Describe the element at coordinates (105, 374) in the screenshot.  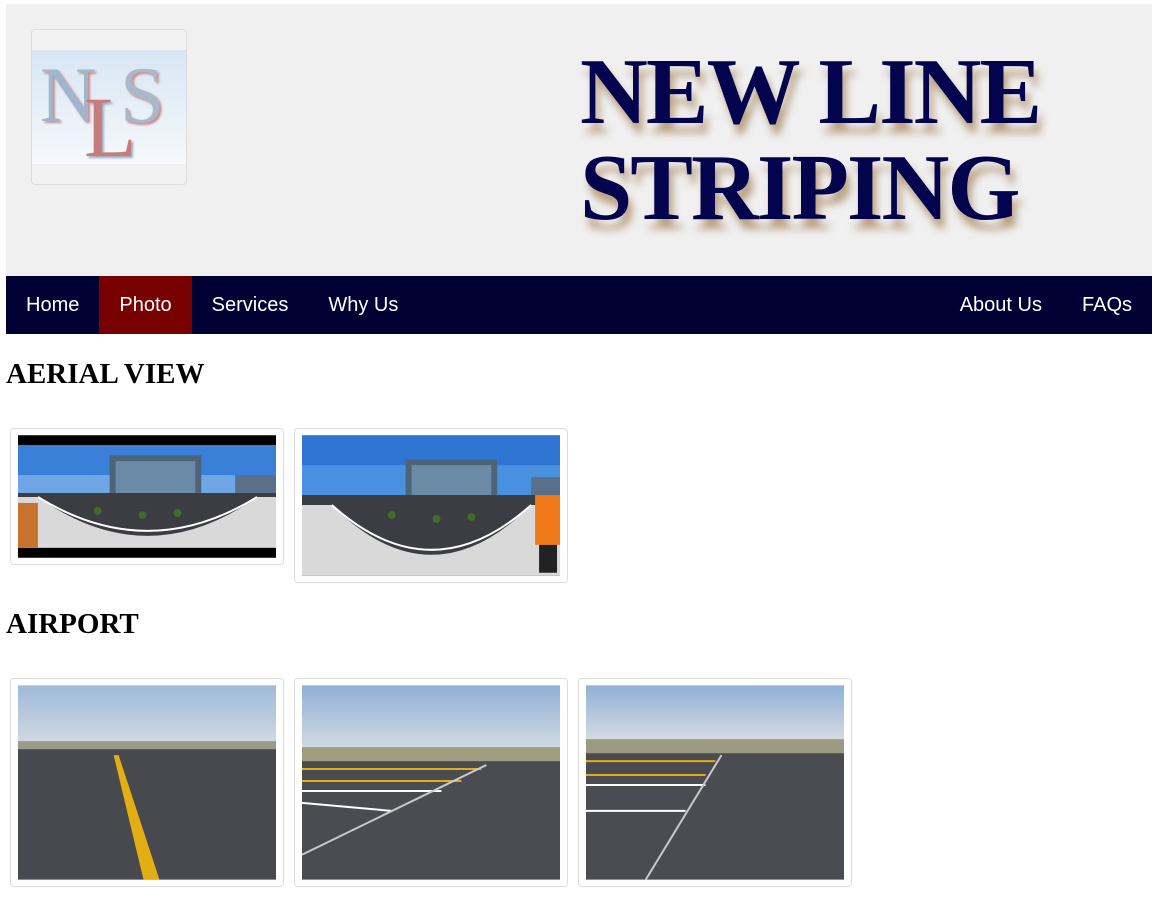
I see `section-title-aerial-view: AERIAL VIEW` at that location.